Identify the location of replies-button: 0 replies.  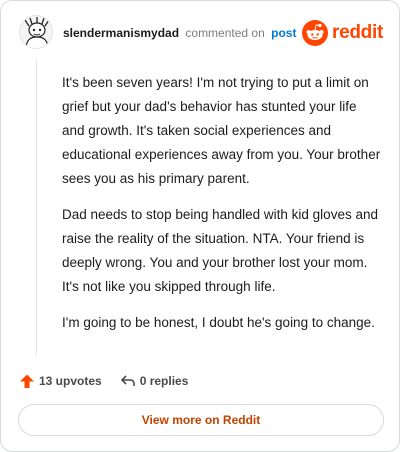
(154, 381).